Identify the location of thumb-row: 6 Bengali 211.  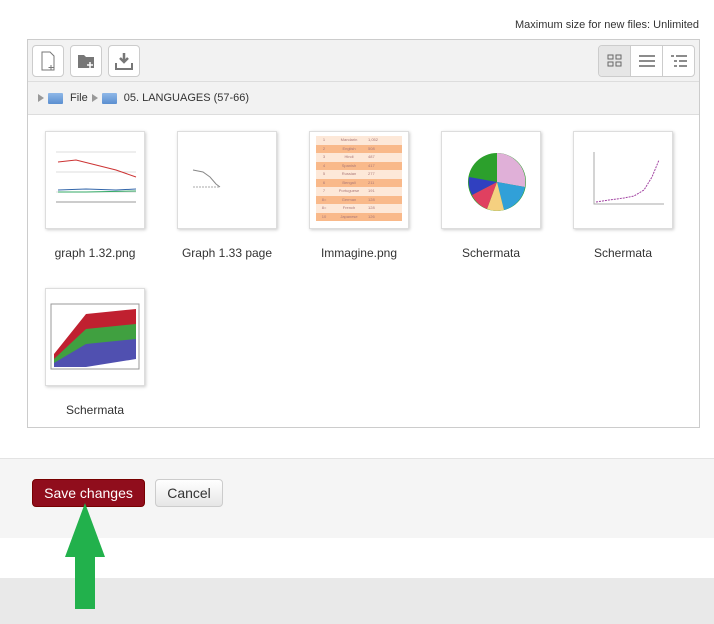
(359, 182).